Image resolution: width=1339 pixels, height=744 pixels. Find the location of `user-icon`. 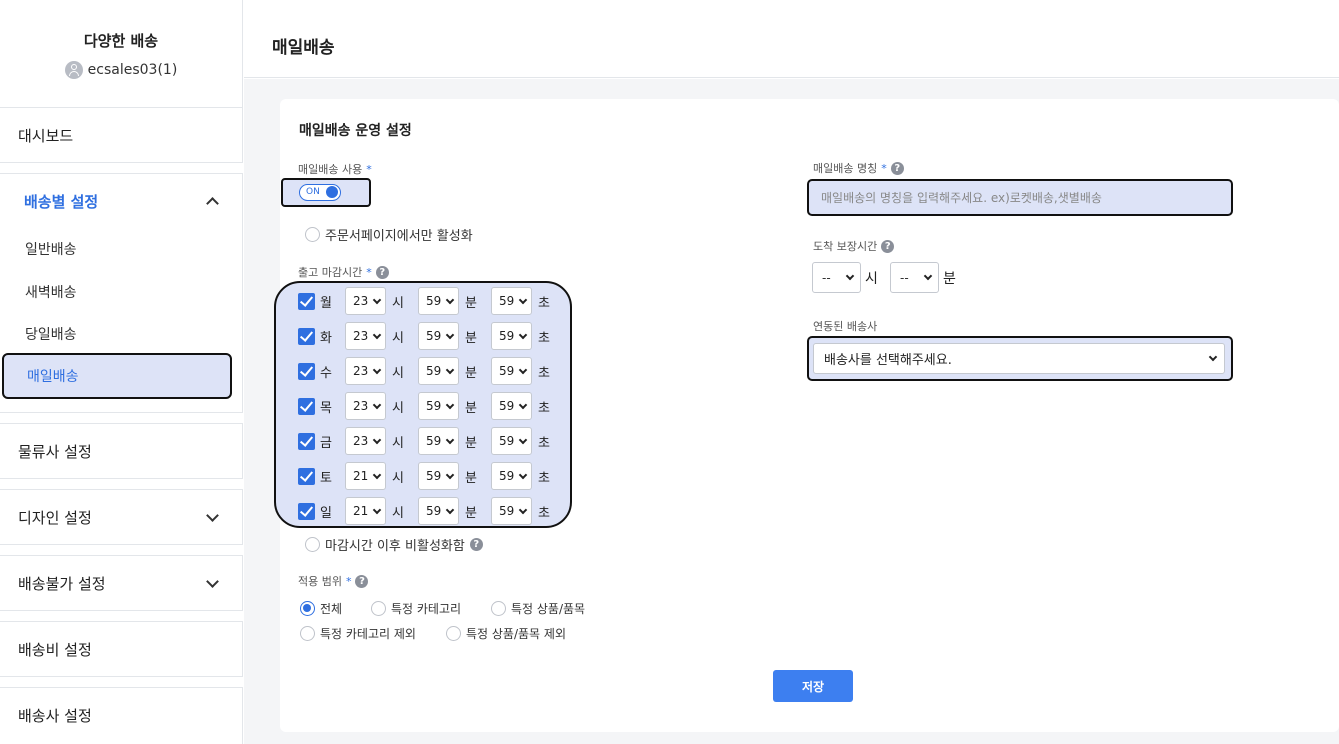

user-icon is located at coordinates (73, 70).